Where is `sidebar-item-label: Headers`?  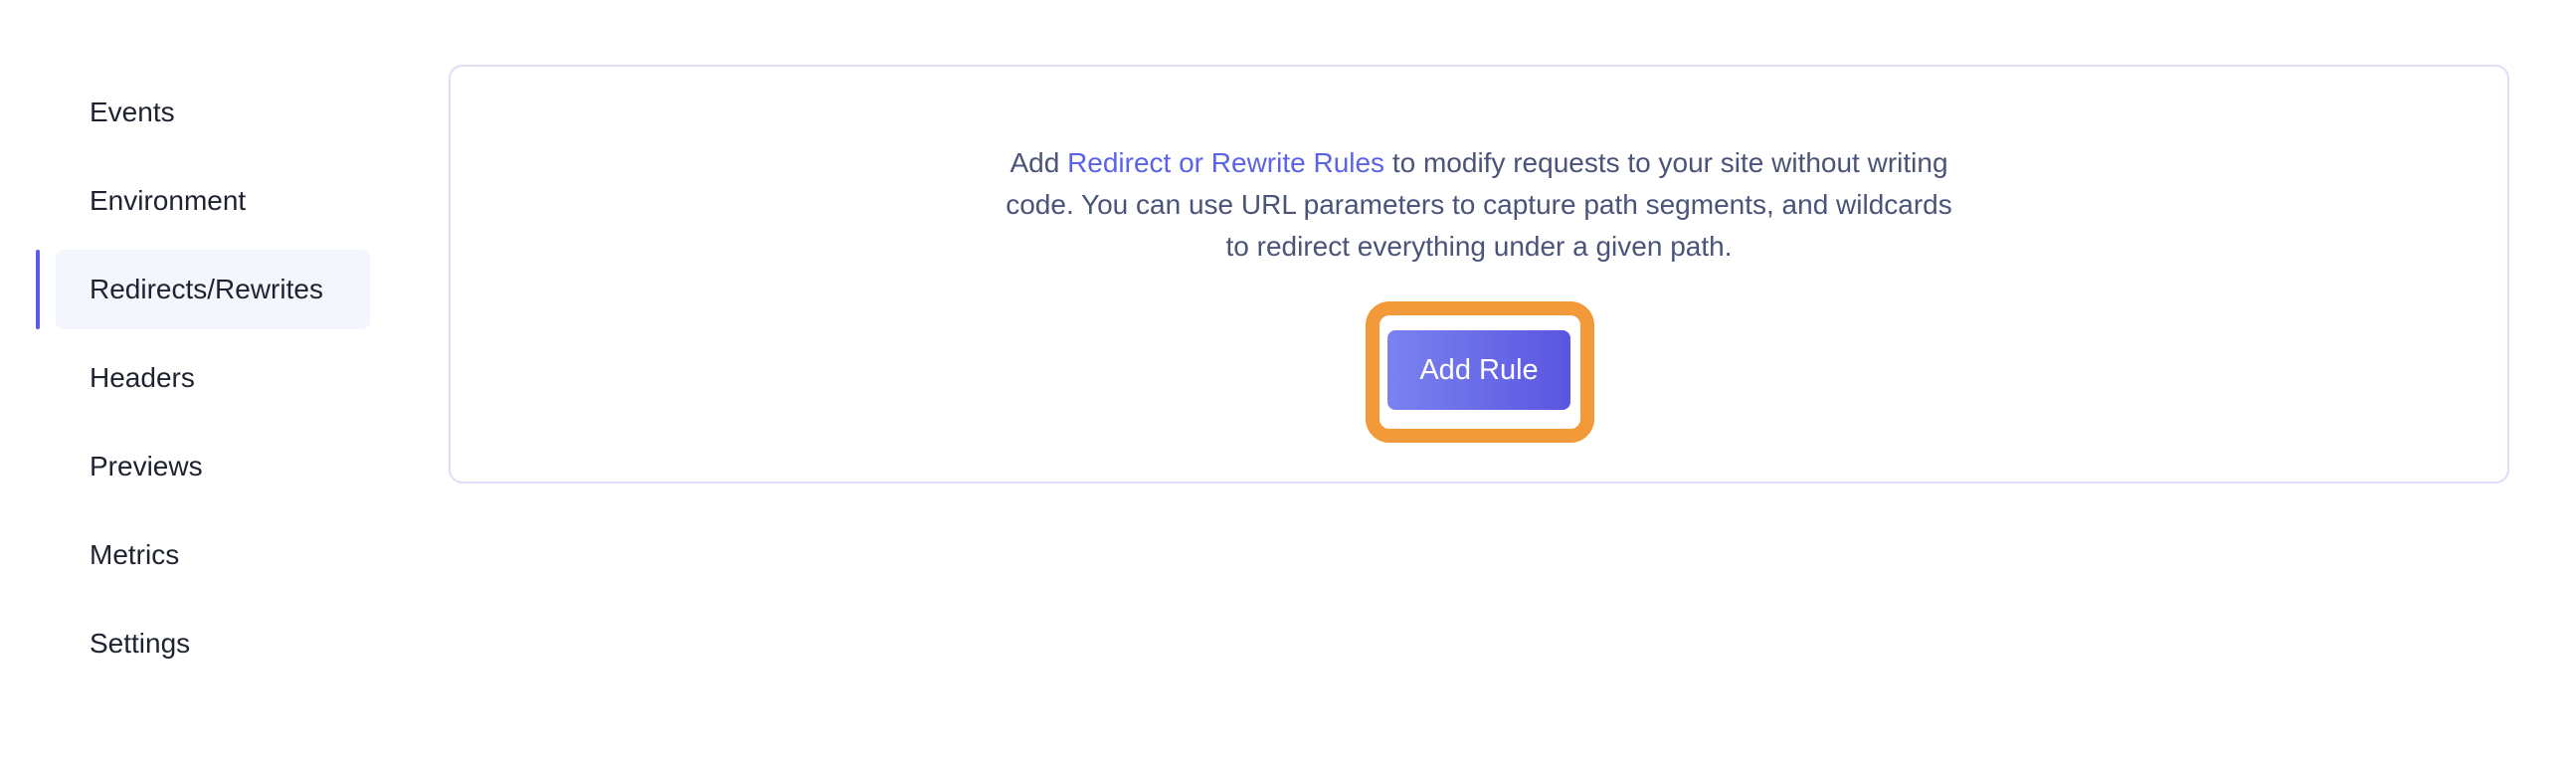 sidebar-item-label: Headers is located at coordinates (142, 377).